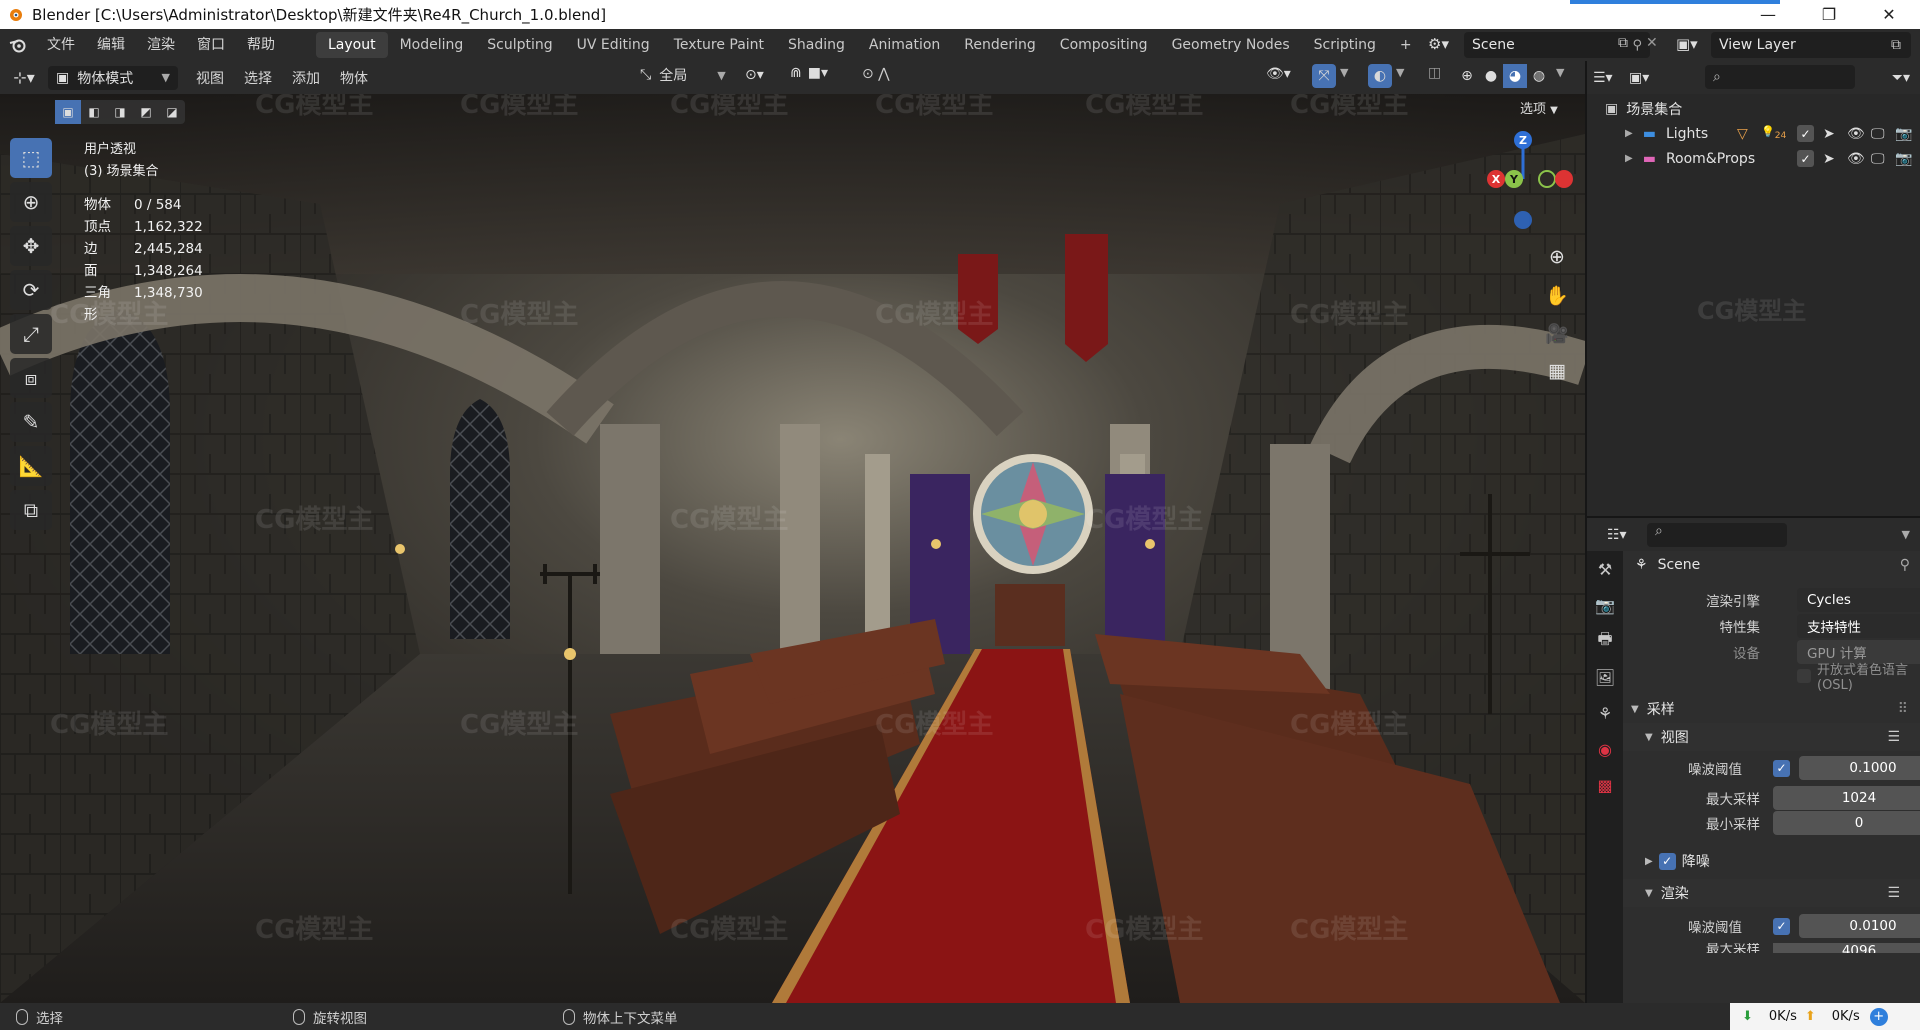  Describe the element at coordinates (31, 378) in the screenshot. I see `transform-tool-icon: ⧈` at that location.